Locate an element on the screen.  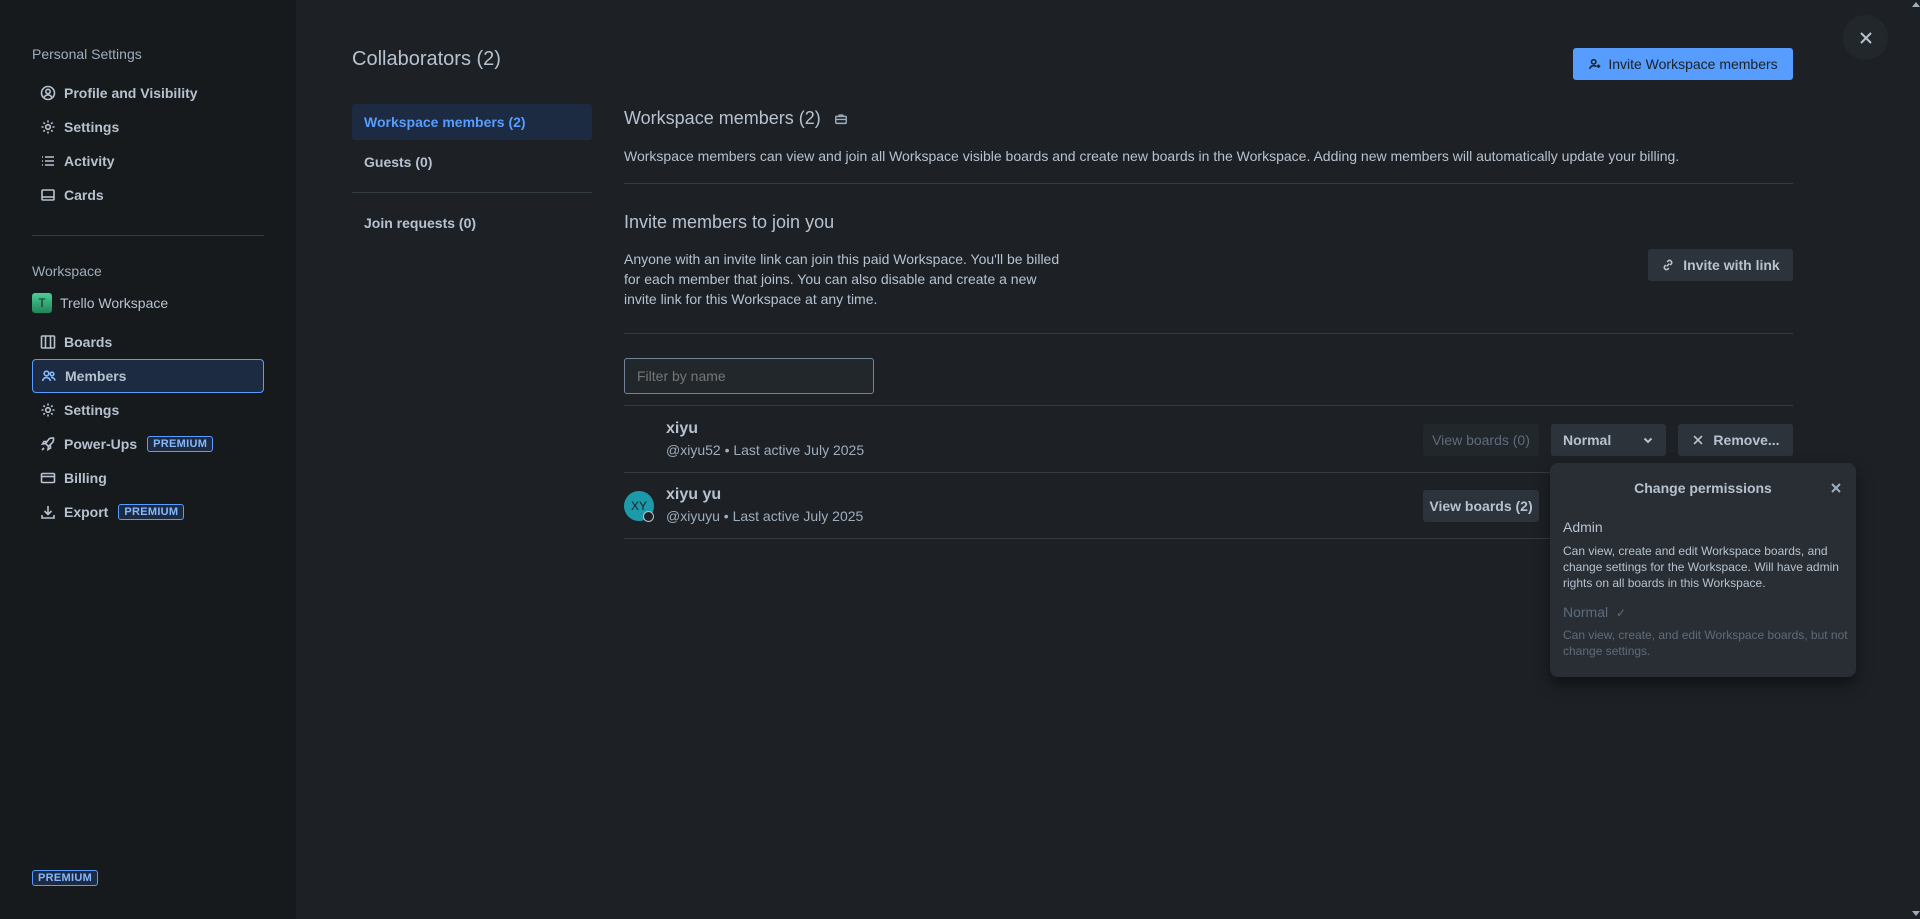
sidebar-item-label: Billing is located at coordinates (85, 478).